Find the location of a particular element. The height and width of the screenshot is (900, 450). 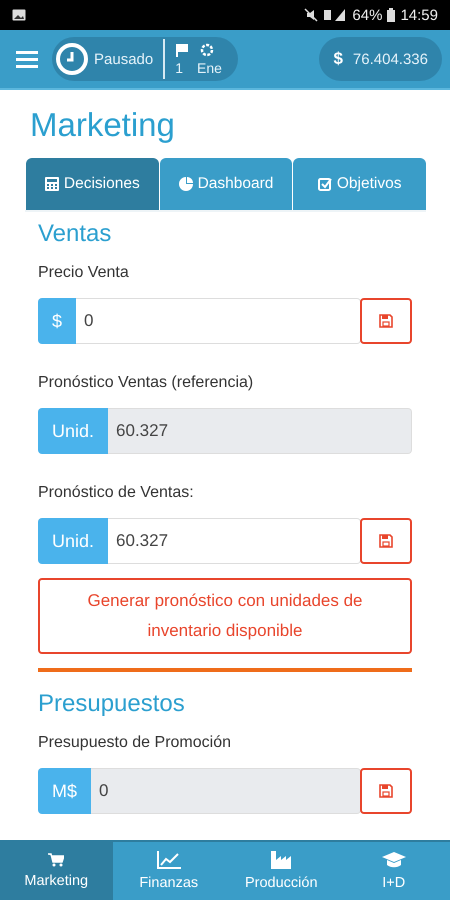

clock-time: 14:59 is located at coordinates (419, 15).